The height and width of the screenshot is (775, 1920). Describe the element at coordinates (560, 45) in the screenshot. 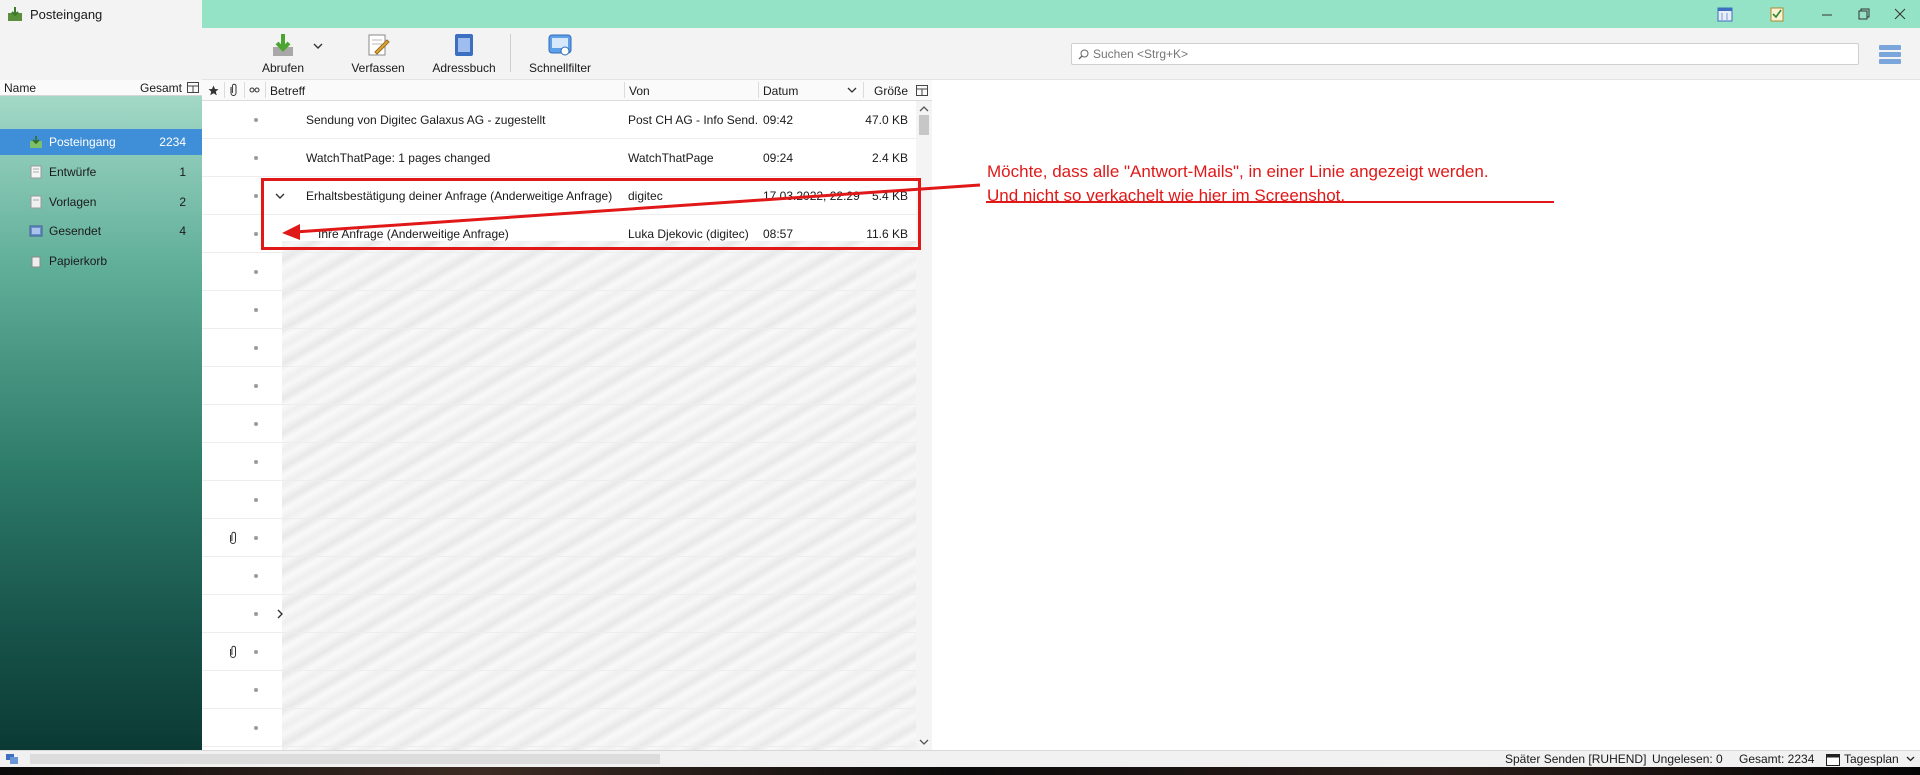

I see `filter-icon` at that location.